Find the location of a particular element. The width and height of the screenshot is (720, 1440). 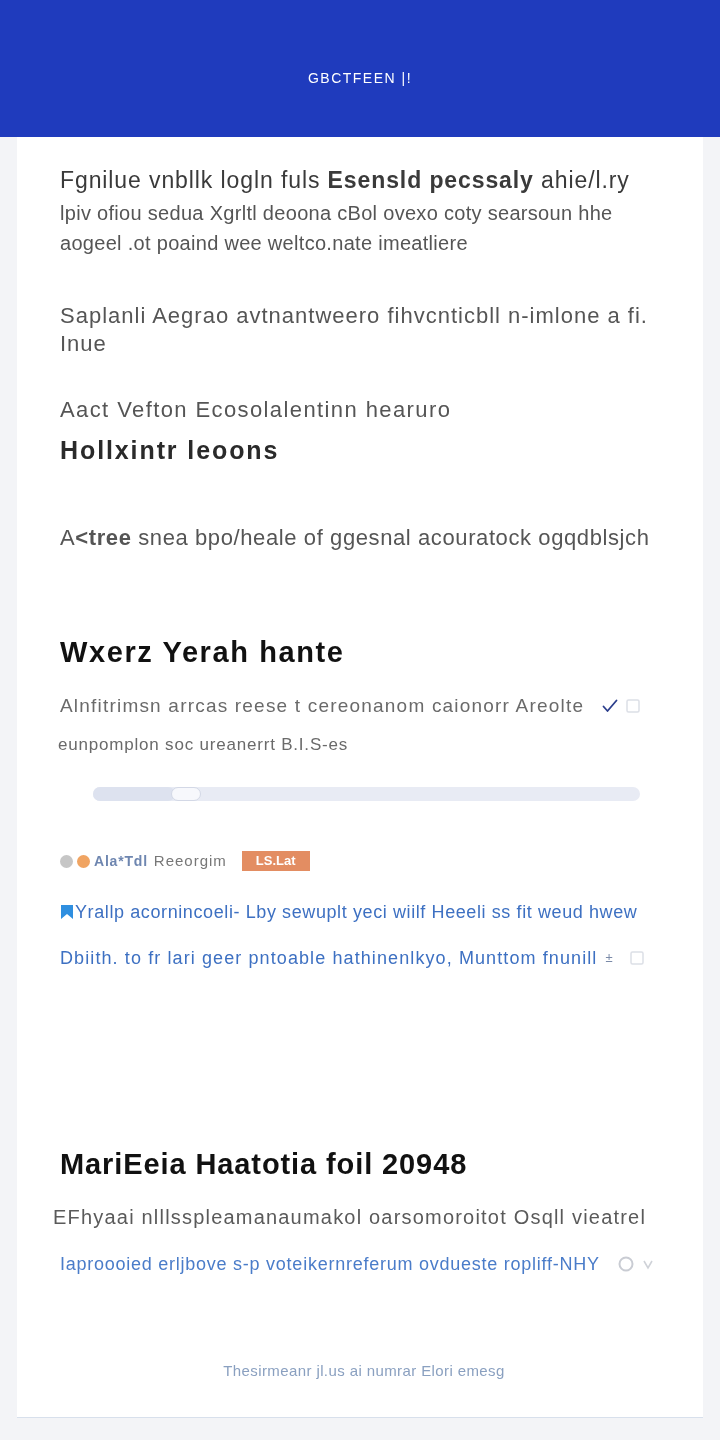

summary-text: A<tree snea bpo/heale of ggesnal acouratock ogqdblsjch is located at coordinates (355, 538).